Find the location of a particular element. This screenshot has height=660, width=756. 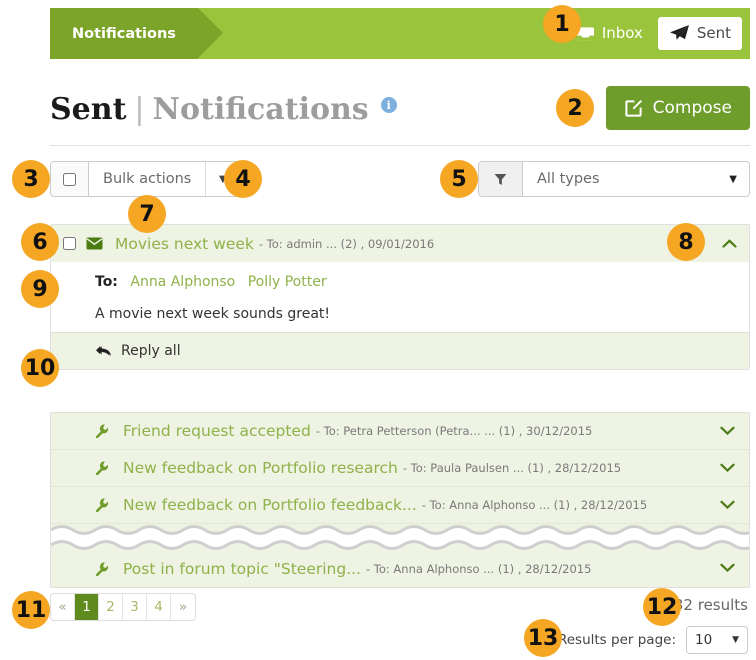

results-per-page-group: Results per page: 10 ▼ is located at coordinates (653, 640).